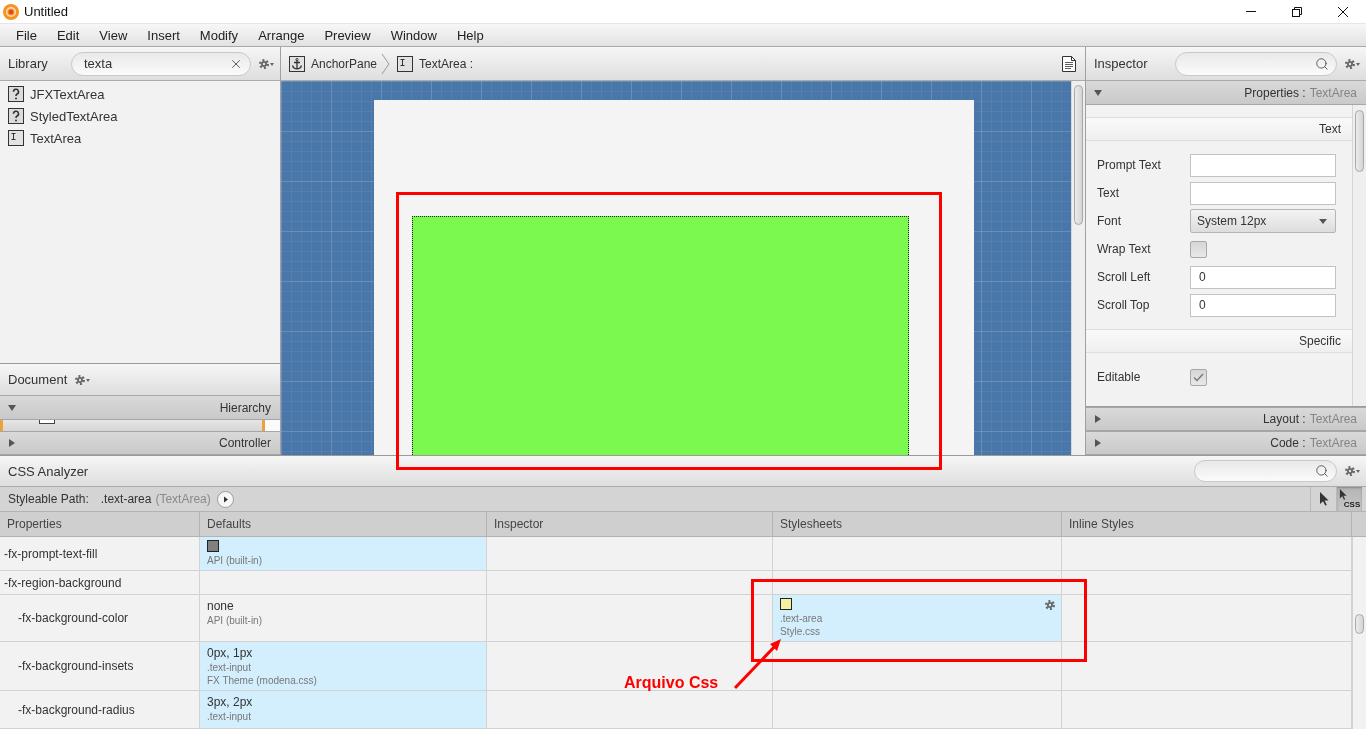 The image size is (1366, 729). What do you see at coordinates (343, 553) in the screenshot?
I see `table-cell: API (built-in)` at bounding box center [343, 553].